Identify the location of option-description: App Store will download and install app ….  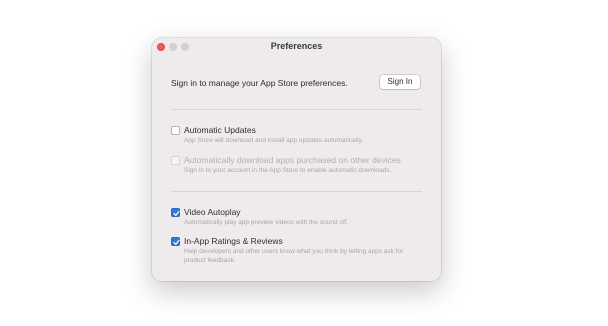
(274, 140).